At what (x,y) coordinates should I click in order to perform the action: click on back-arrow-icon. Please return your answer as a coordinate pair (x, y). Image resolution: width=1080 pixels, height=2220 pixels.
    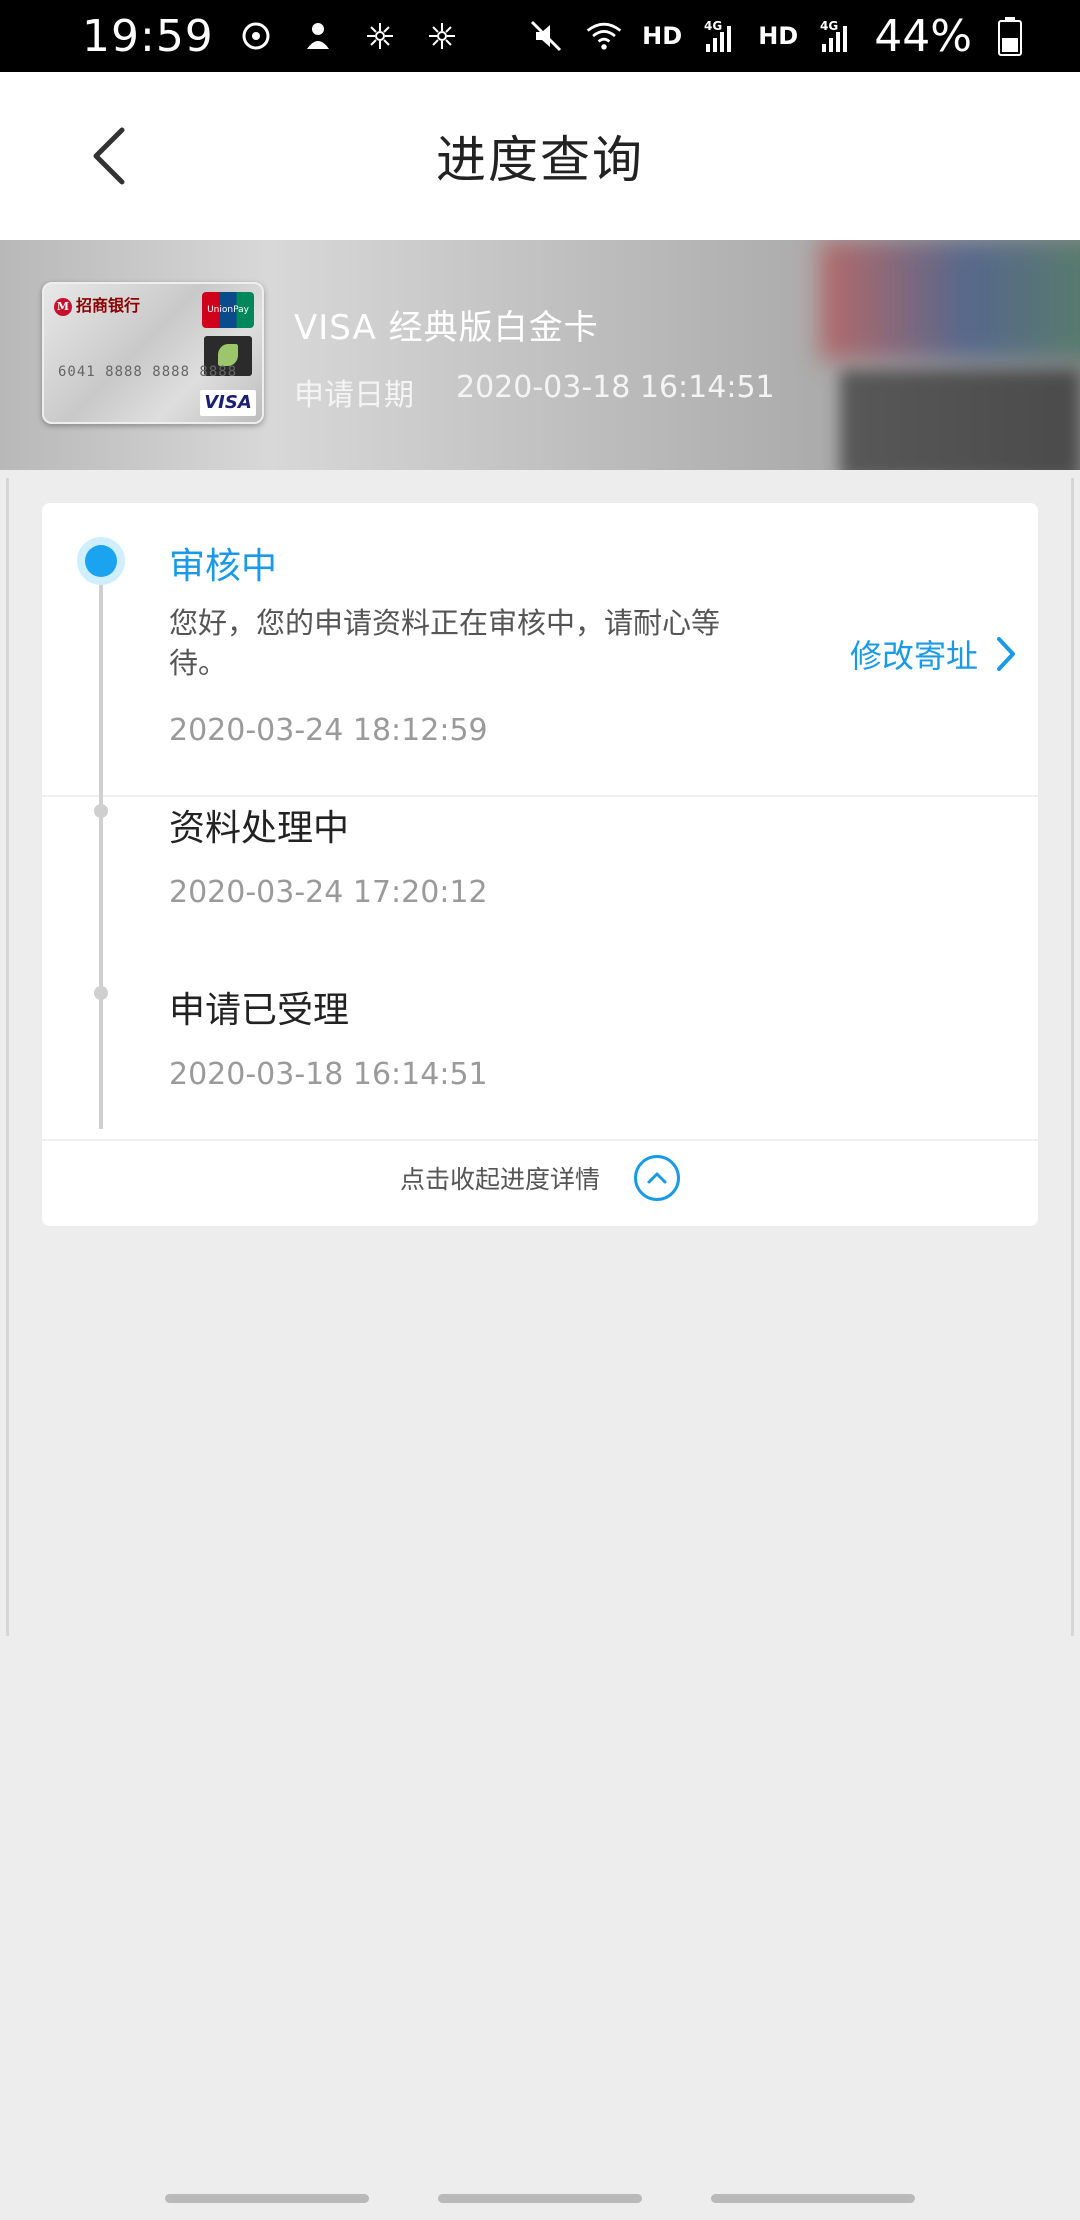
    Looking at the image, I should click on (109, 156).